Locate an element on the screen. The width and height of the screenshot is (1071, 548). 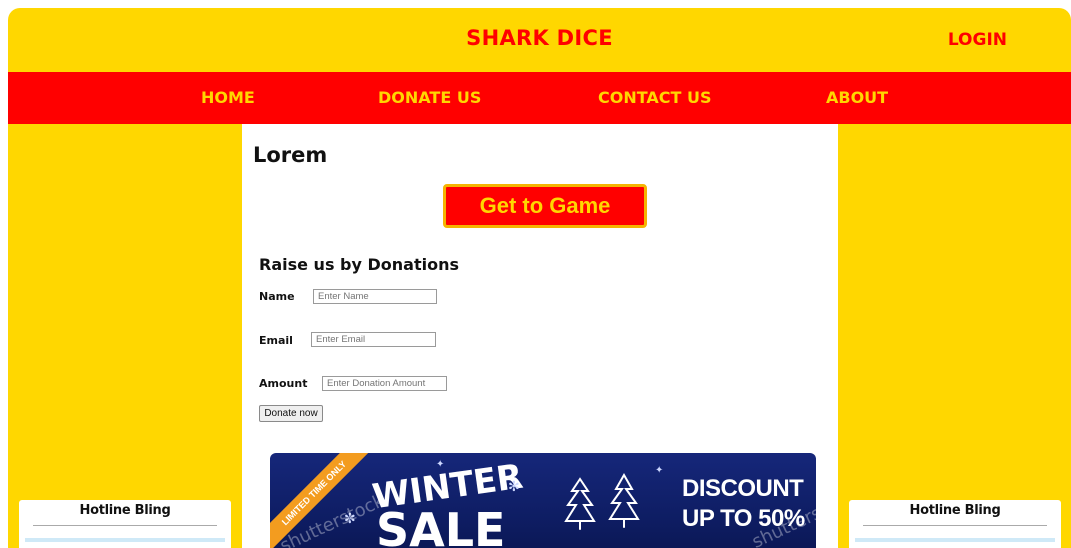
name-input is located at coordinates (375, 296).